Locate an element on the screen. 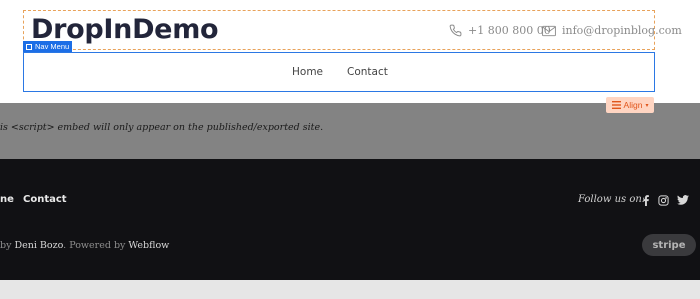 The height and width of the screenshot is (299, 700). facebook-icon is located at coordinates (646, 200).